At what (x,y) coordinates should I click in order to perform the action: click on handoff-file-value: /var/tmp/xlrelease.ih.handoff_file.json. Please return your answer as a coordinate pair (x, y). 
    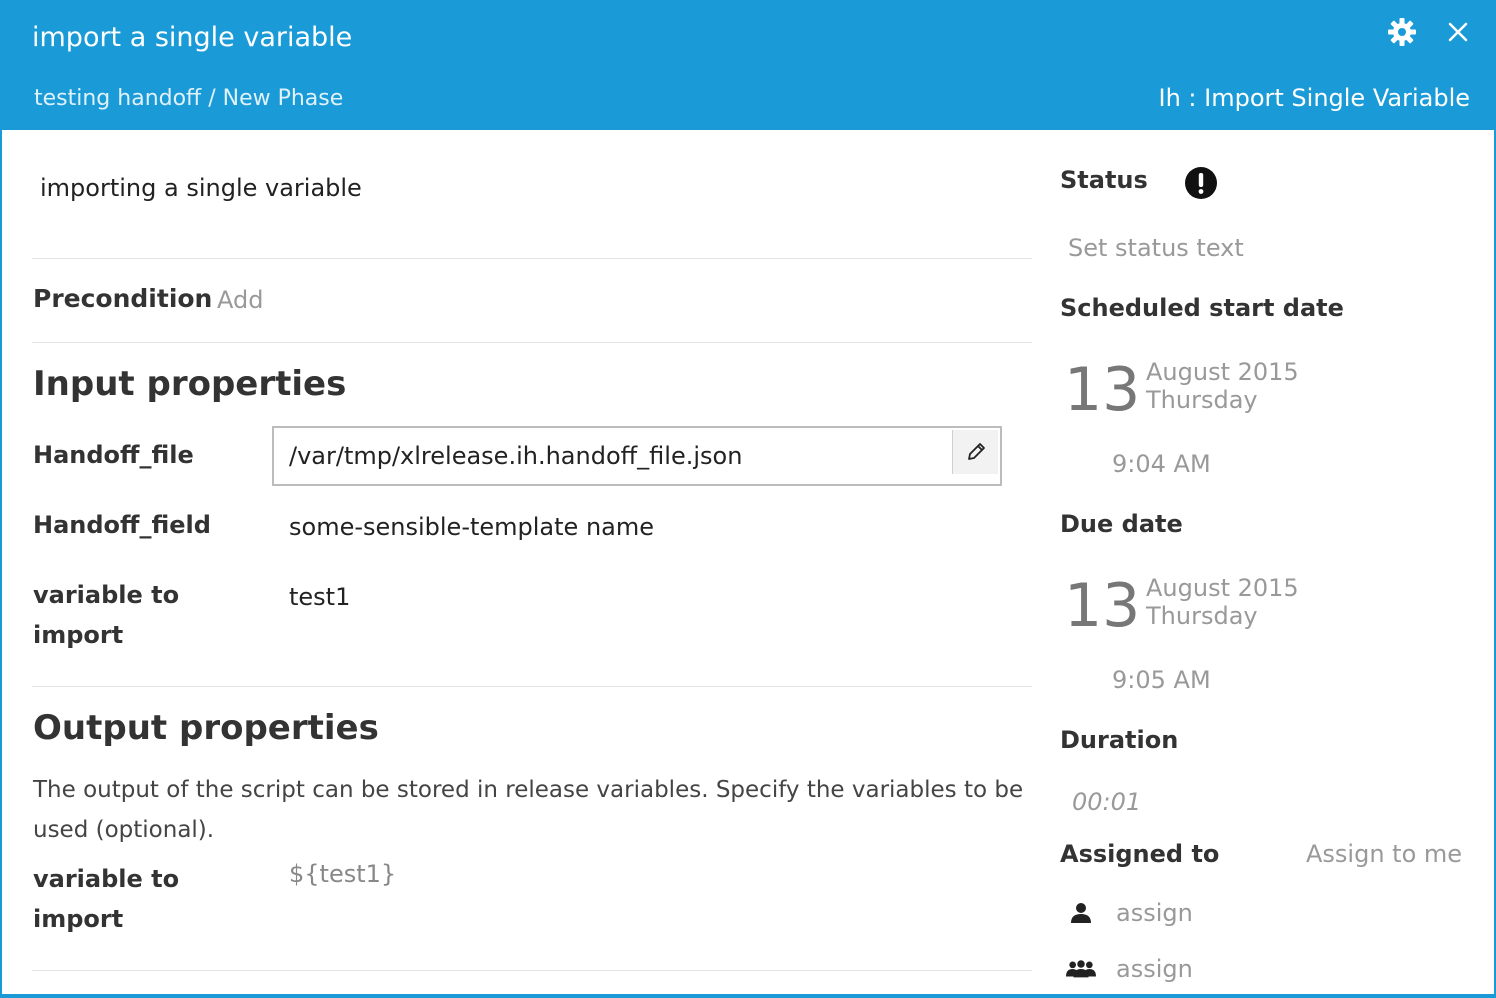
    Looking at the image, I should click on (515, 456).